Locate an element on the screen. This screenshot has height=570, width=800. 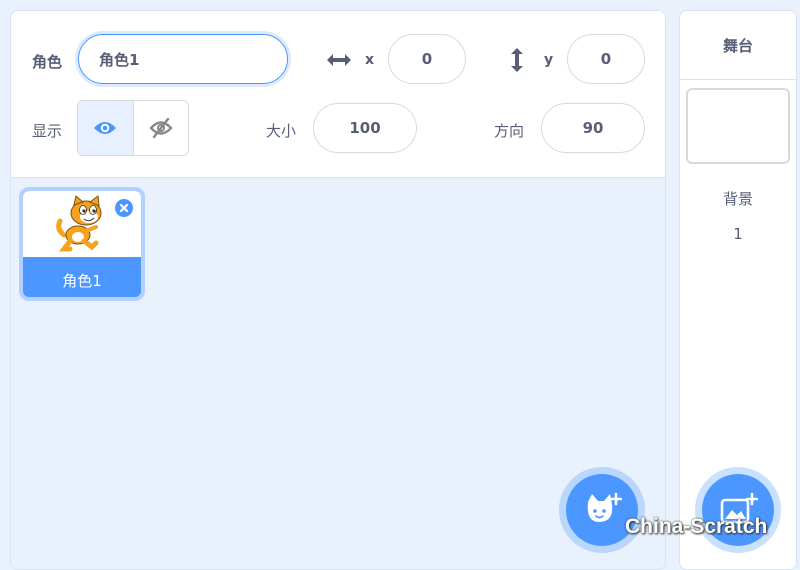
stage-thumbnail is located at coordinates (738, 126).